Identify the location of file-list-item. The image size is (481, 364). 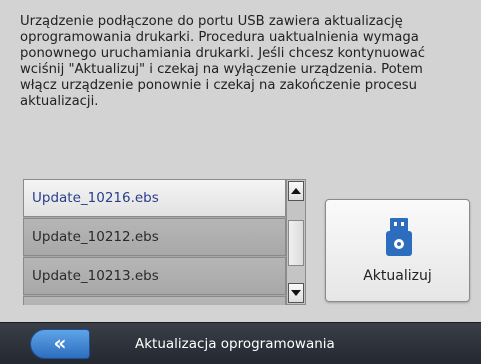
(154, 300).